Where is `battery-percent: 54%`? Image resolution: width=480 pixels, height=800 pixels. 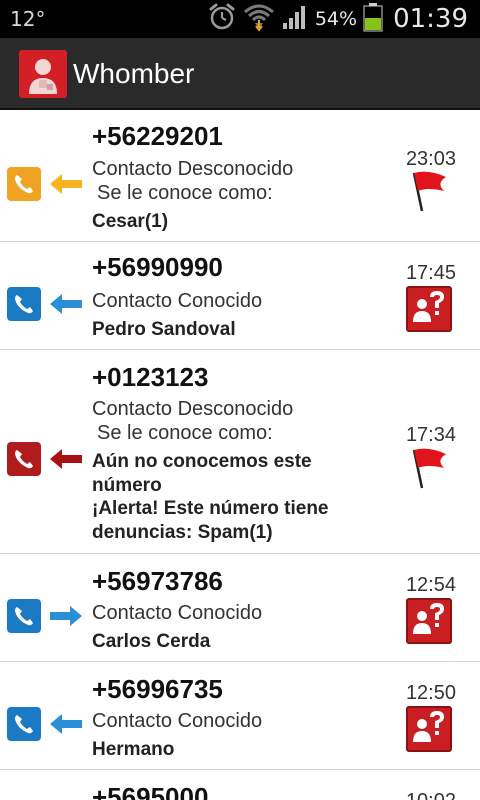 battery-percent: 54% is located at coordinates (336, 19).